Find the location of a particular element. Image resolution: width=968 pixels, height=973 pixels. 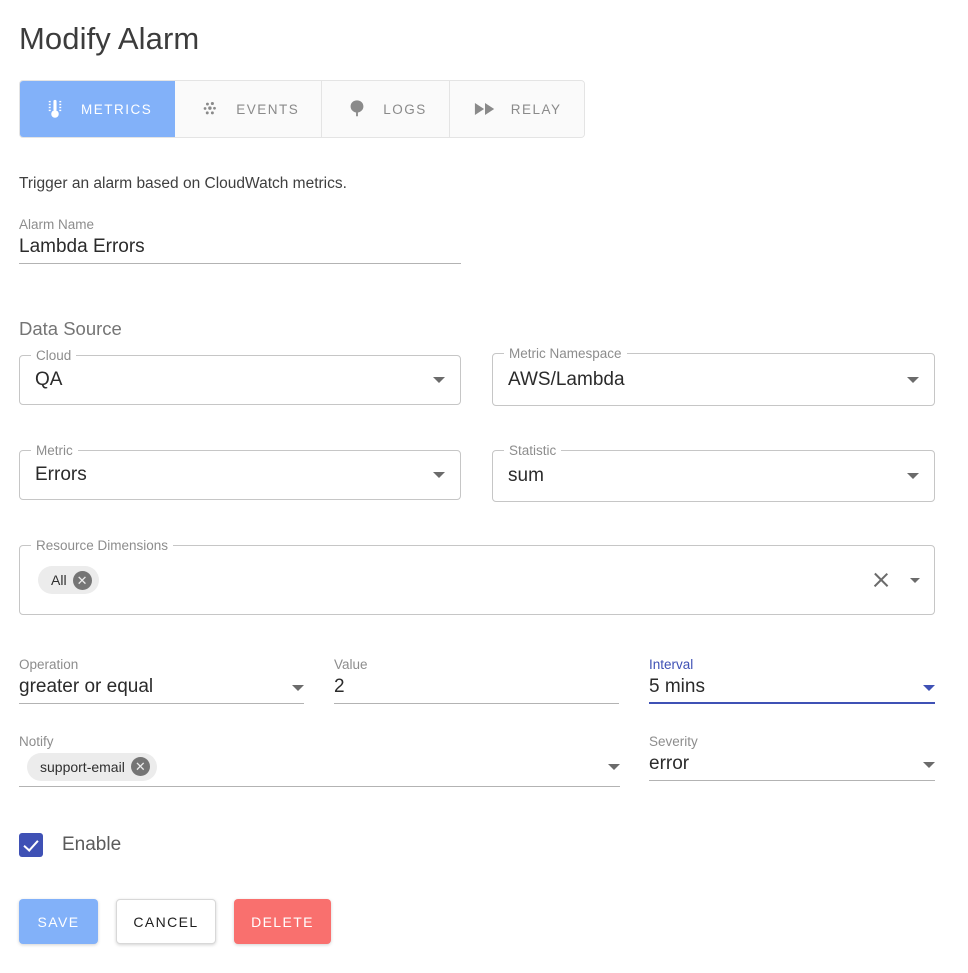

interval-field: Interval 5 mins is located at coordinates (792, 680).